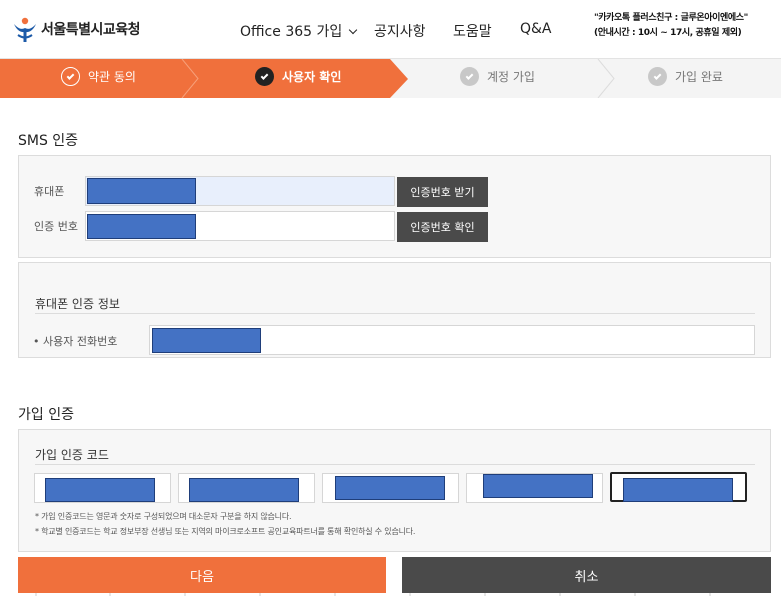  Describe the element at coordinates (291, 32) in the screenshot. I see `nav-item-office365-label: Office 365 가입` at that location.